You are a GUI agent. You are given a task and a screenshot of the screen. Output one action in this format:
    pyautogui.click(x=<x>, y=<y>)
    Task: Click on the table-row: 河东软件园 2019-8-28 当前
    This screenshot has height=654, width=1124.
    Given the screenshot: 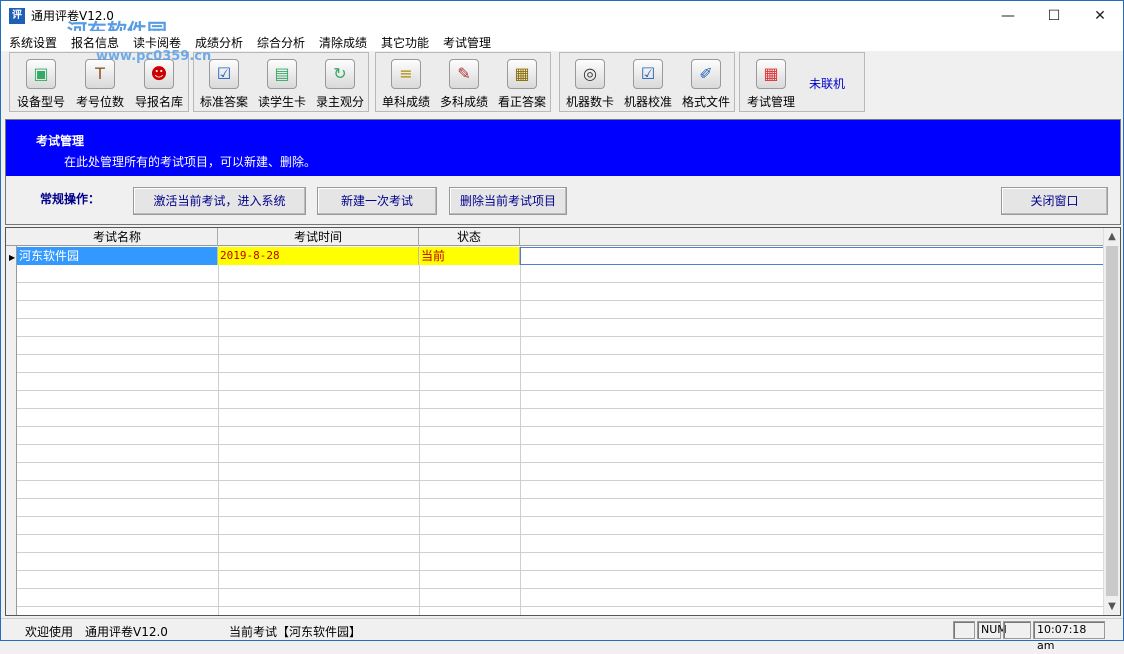 What is the action you would take?
    pyautogui.click(x=560, y=256)
    